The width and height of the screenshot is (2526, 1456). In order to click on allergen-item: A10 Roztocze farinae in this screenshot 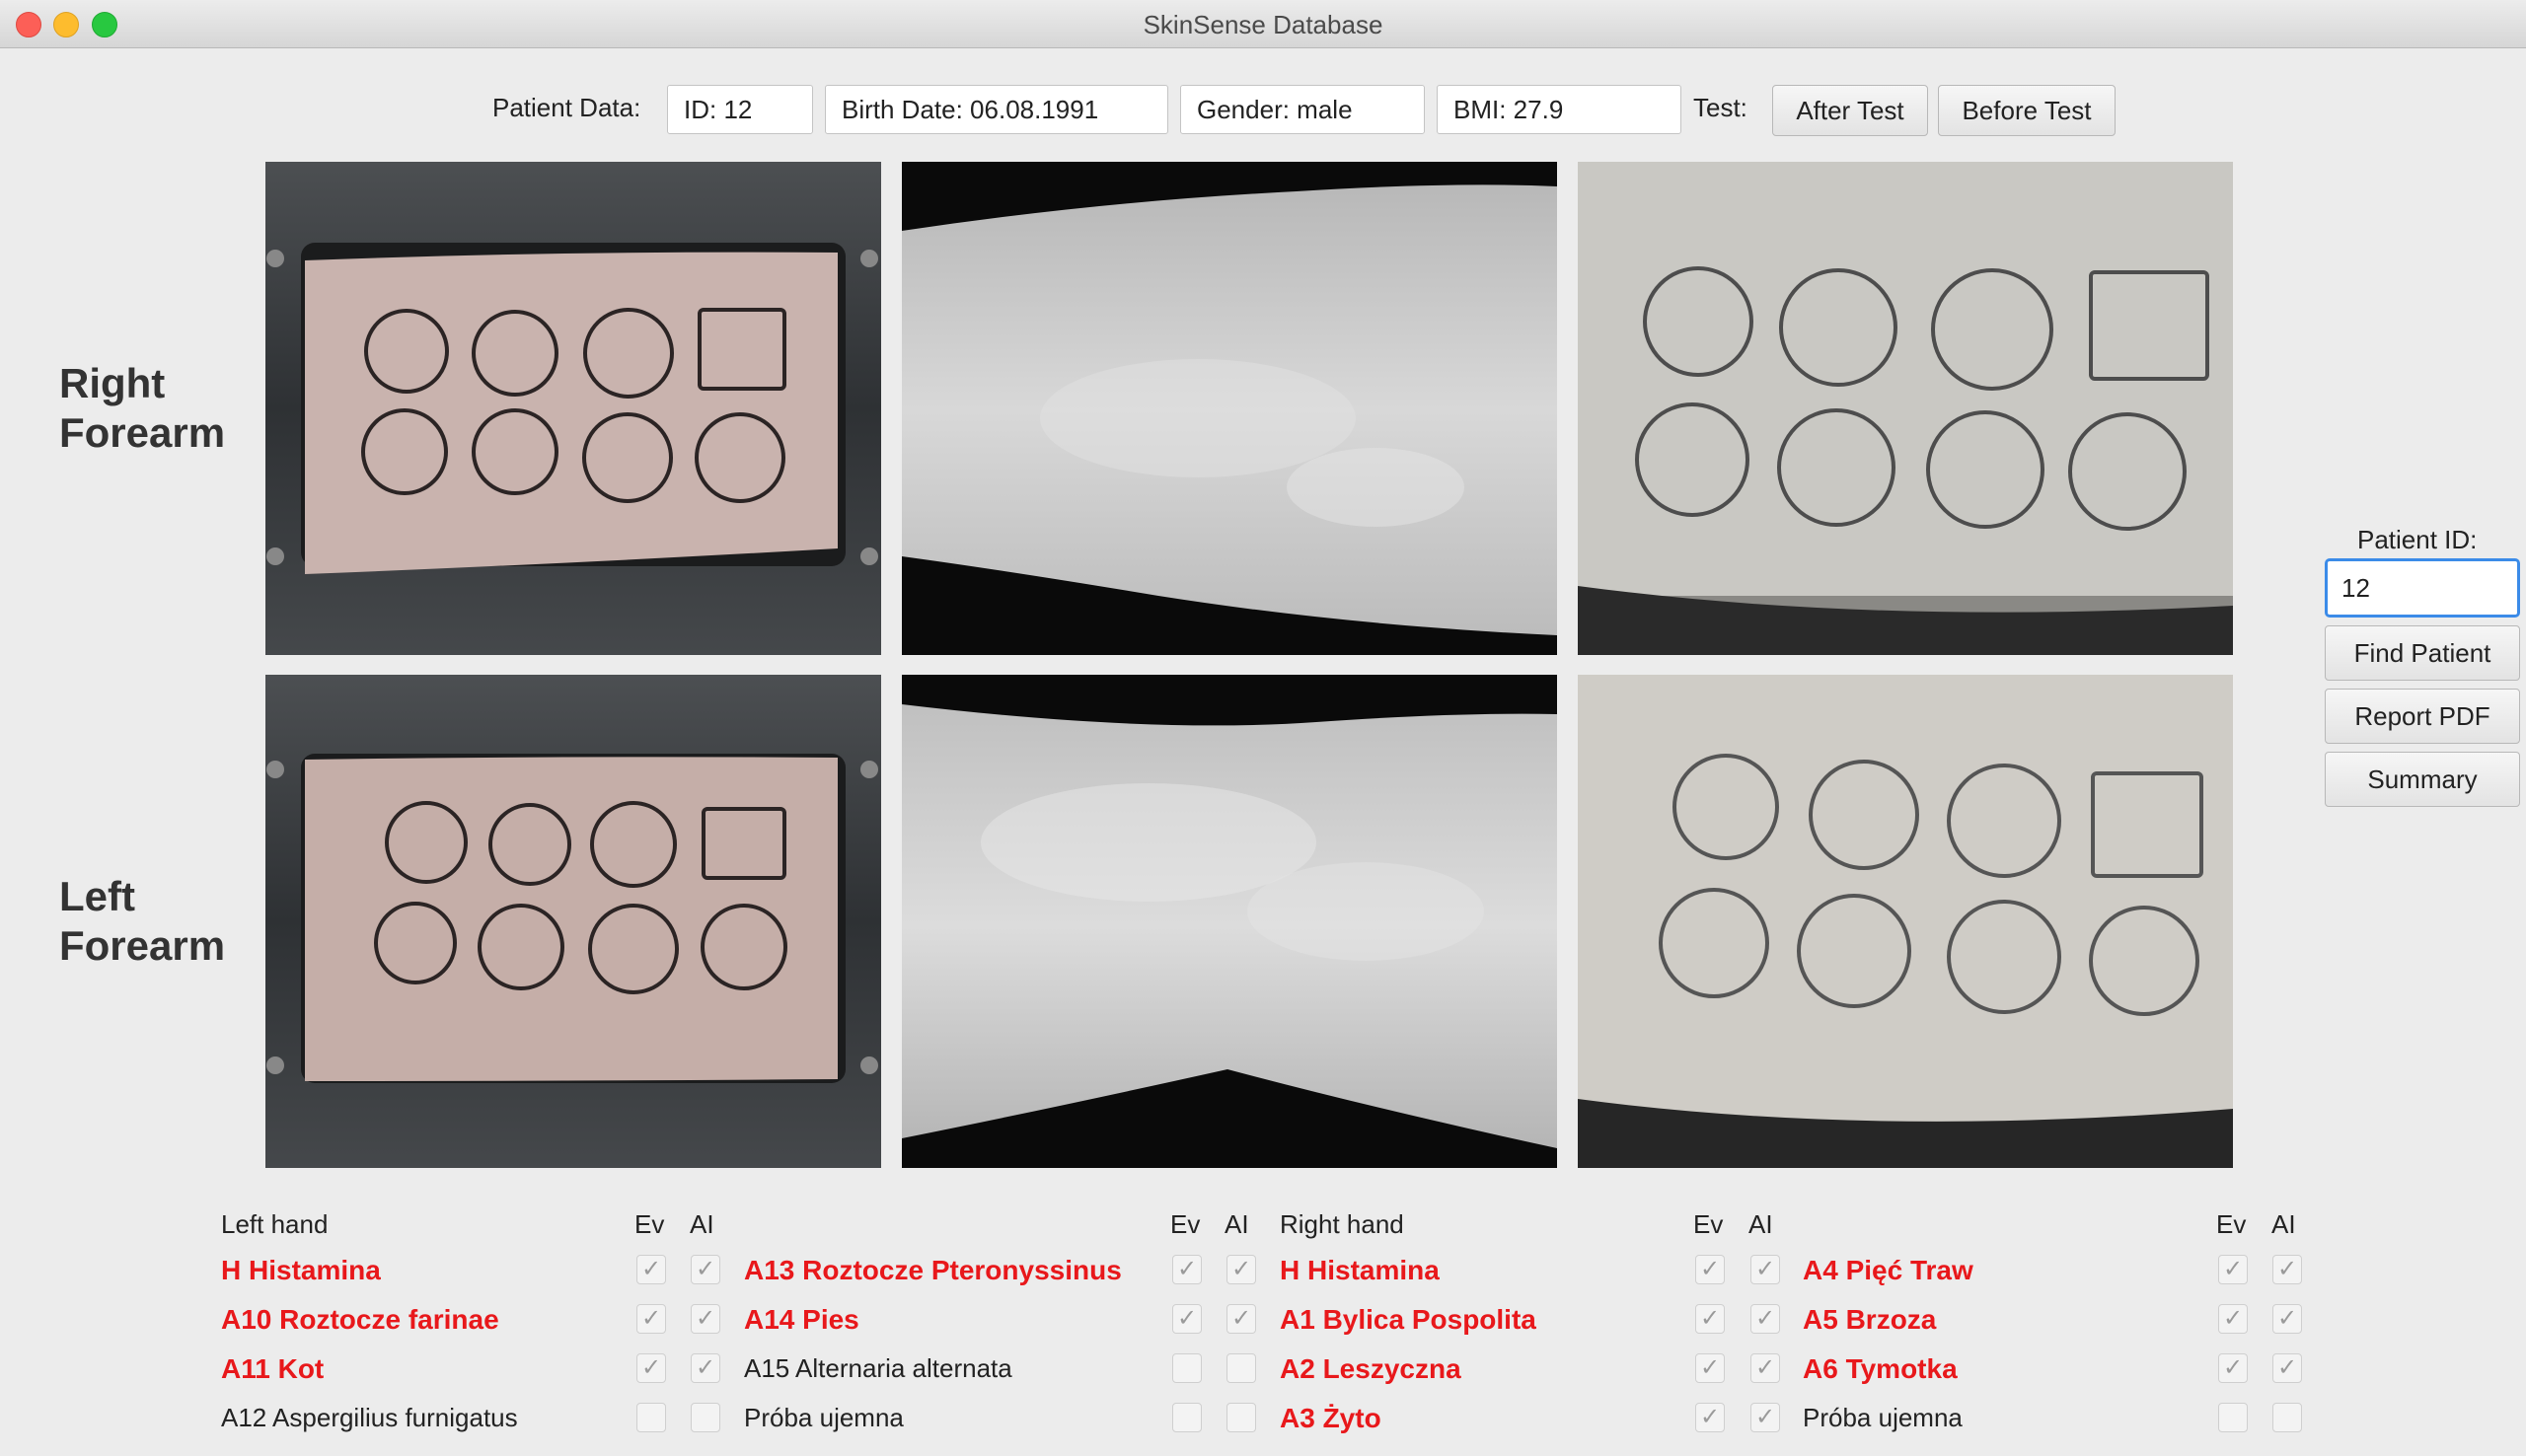, I will do `click(360, 1319)`.